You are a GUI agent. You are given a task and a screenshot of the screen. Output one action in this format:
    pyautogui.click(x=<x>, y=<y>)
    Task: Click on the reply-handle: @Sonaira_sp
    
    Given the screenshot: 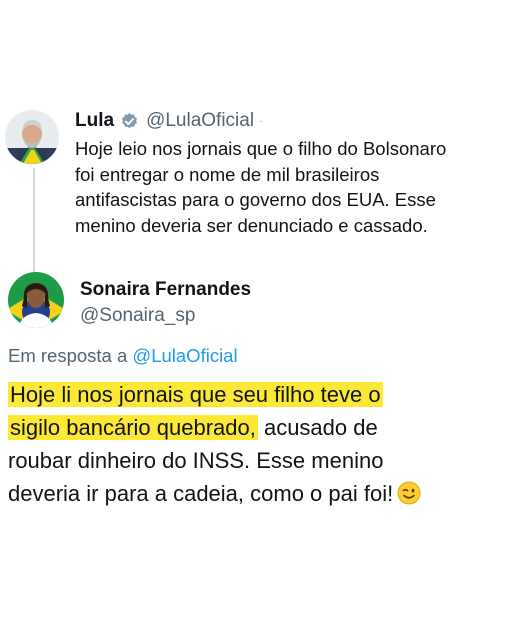 What is the action you would take?
    pyautogui.click(x=137, y=316)
    